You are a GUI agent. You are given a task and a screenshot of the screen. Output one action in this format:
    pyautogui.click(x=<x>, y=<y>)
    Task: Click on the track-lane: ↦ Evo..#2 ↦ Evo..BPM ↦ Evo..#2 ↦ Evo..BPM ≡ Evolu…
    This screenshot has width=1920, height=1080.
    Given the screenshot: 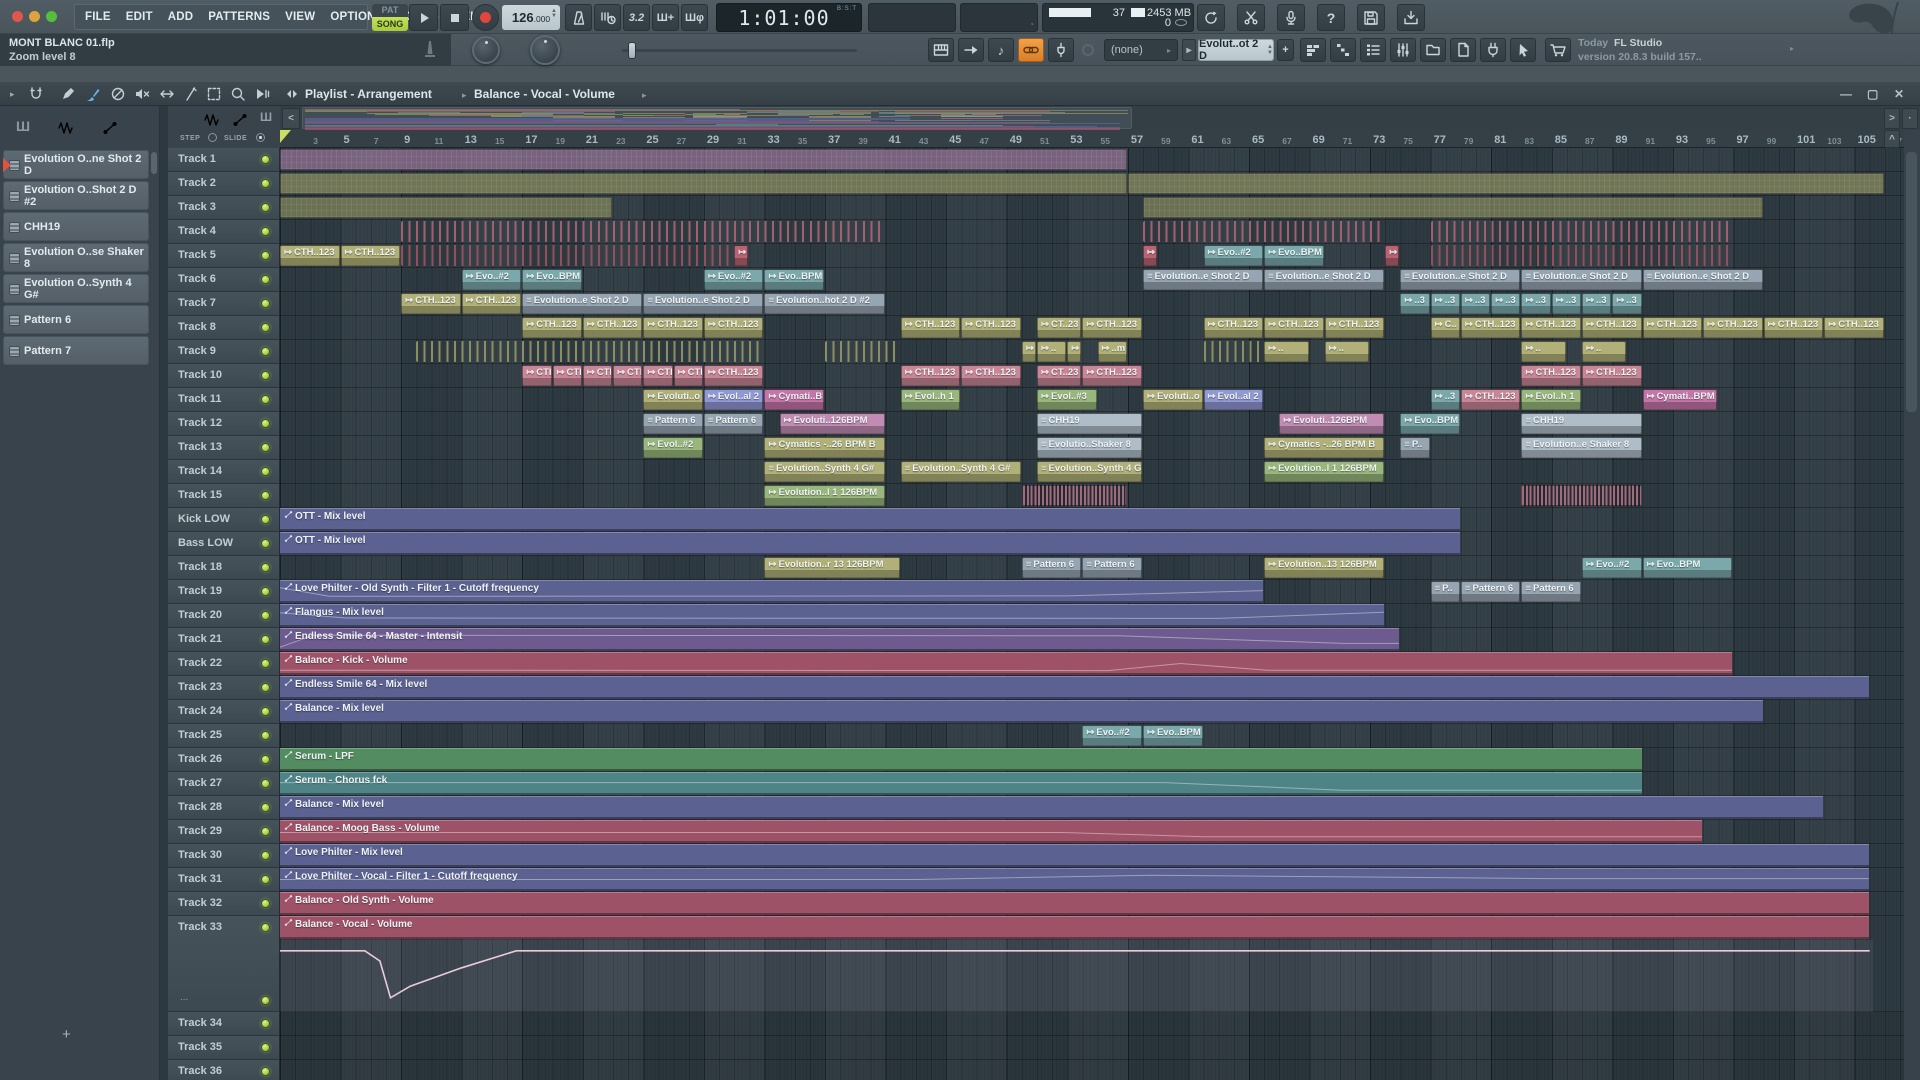 What is the action you would take?
    pyautogui.click(x=1092, y=280)
    